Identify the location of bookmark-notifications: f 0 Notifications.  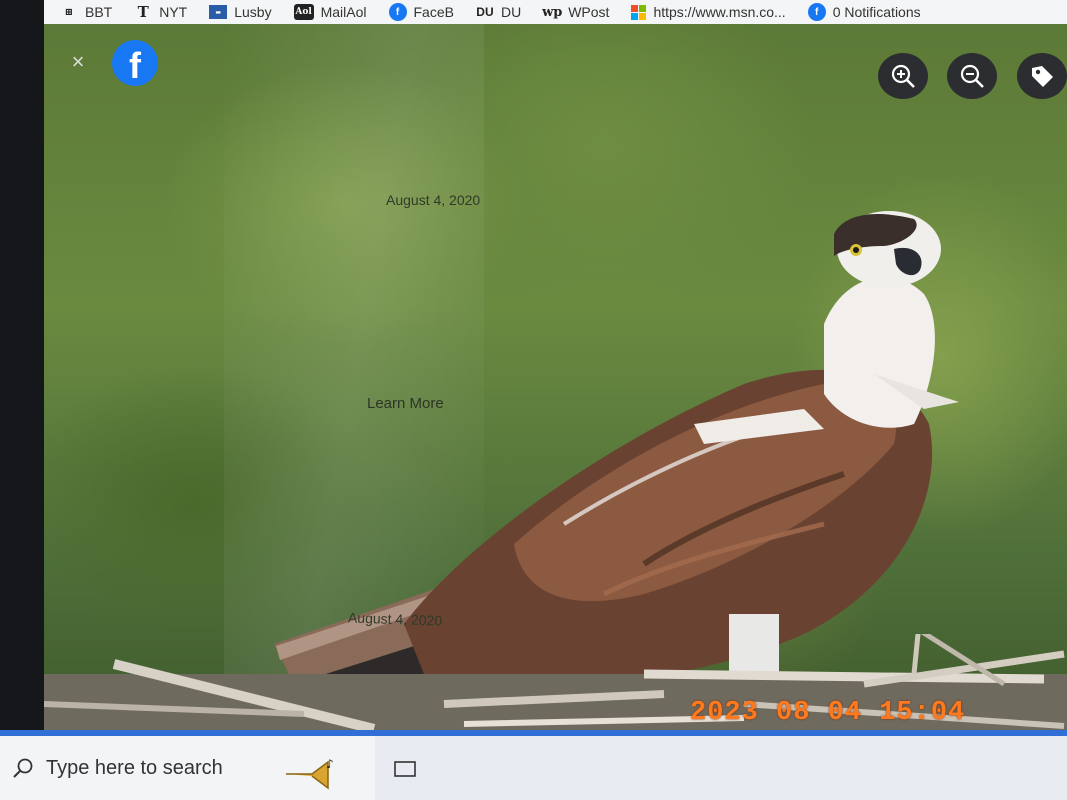
(864, 12).